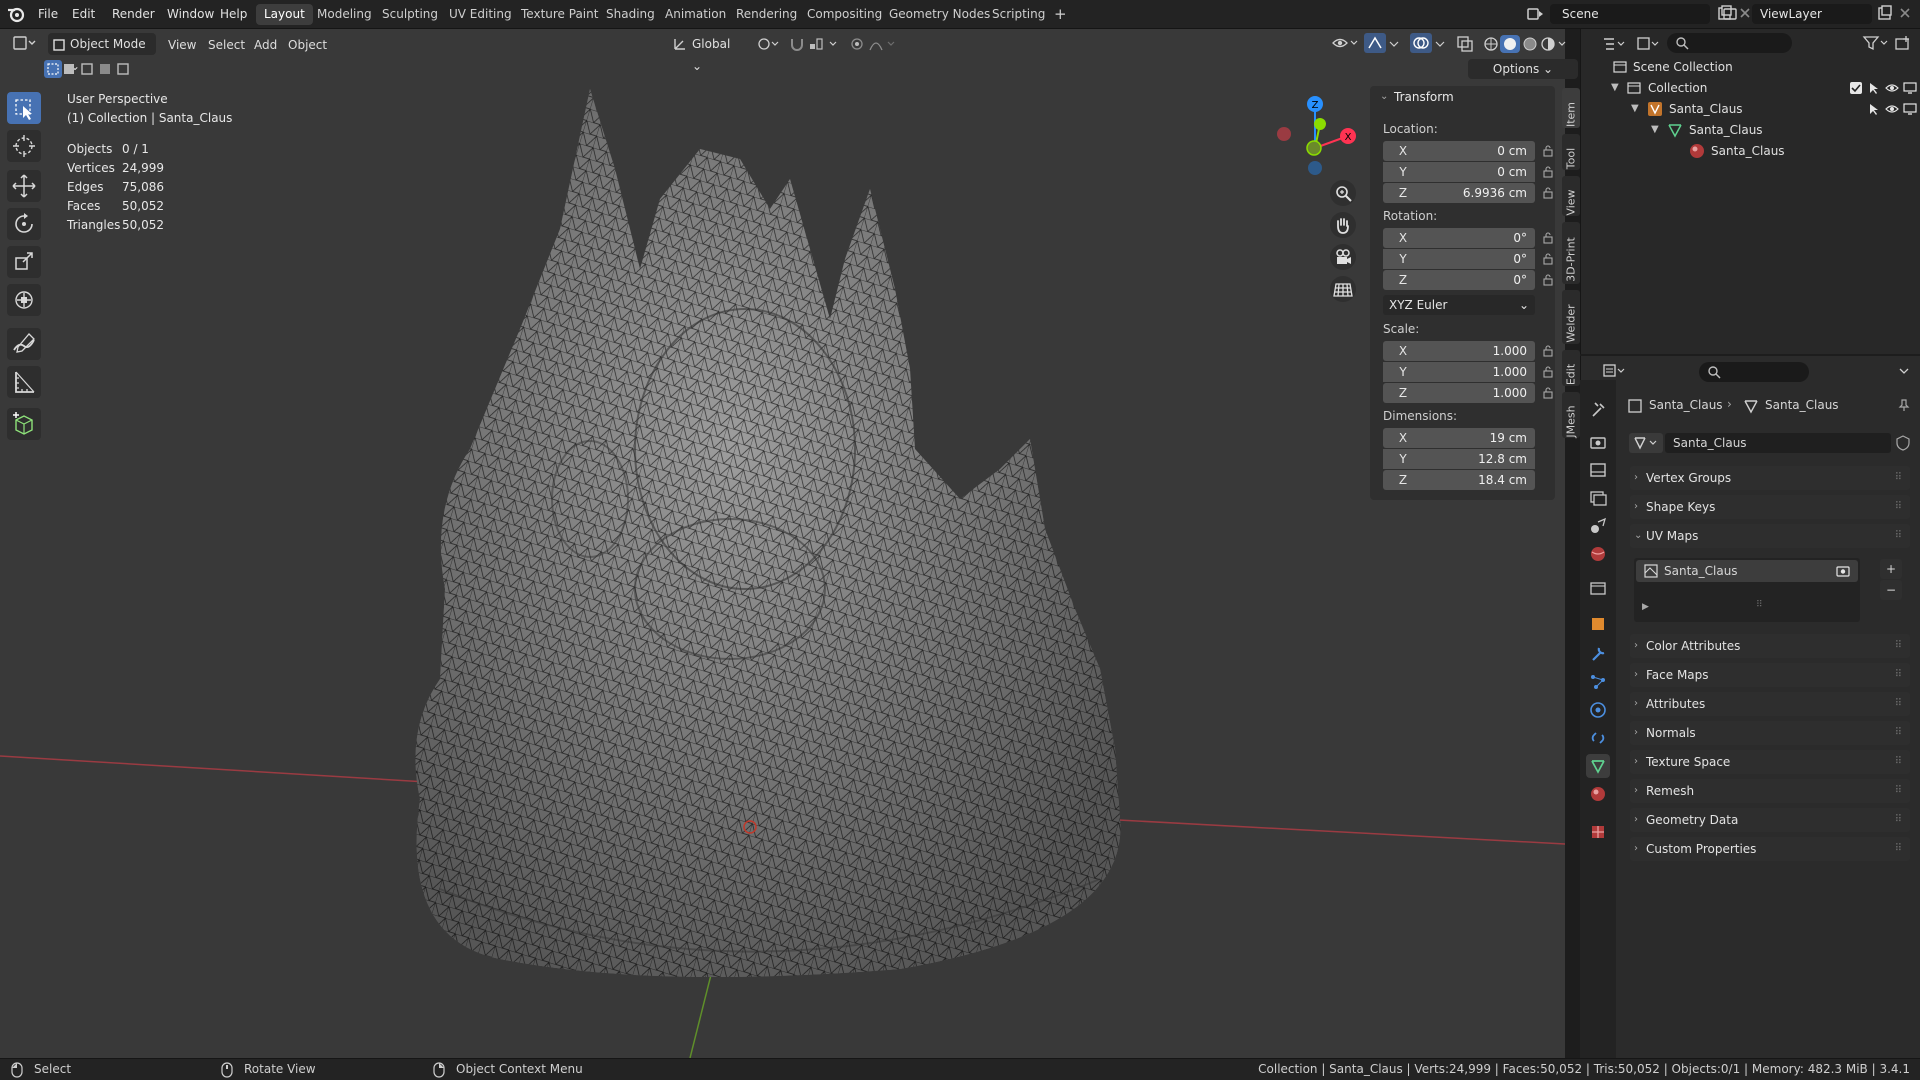  What do you see at coordinates (1770, 536) in the screenshot?
I see `panel-uv-maps: ⌄ UV Maps ⠿` at bounding box center [1770, 536].